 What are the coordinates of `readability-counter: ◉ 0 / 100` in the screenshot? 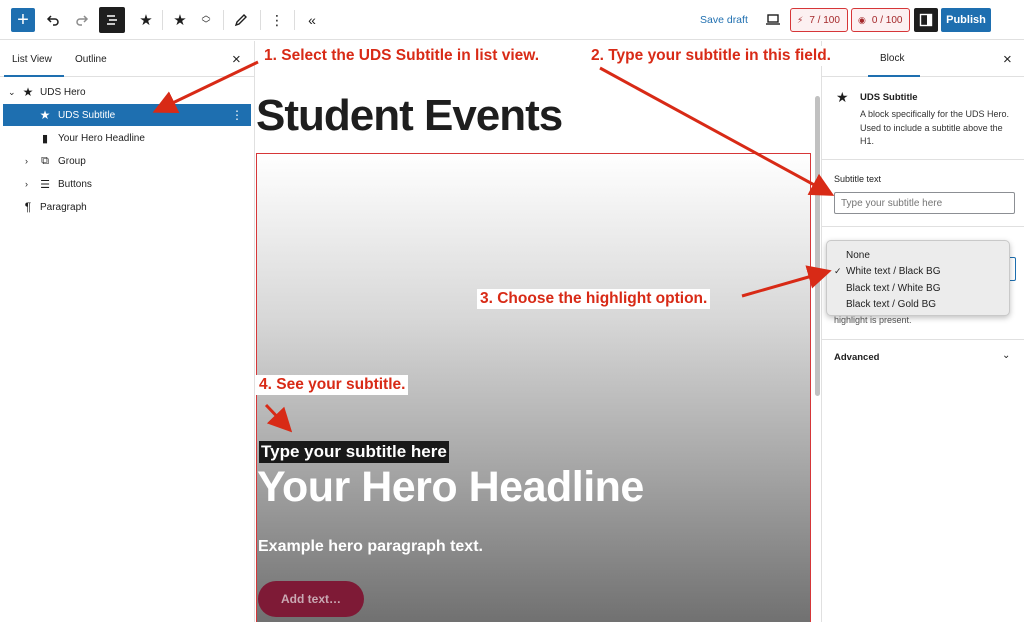 It's located at (880, 20).